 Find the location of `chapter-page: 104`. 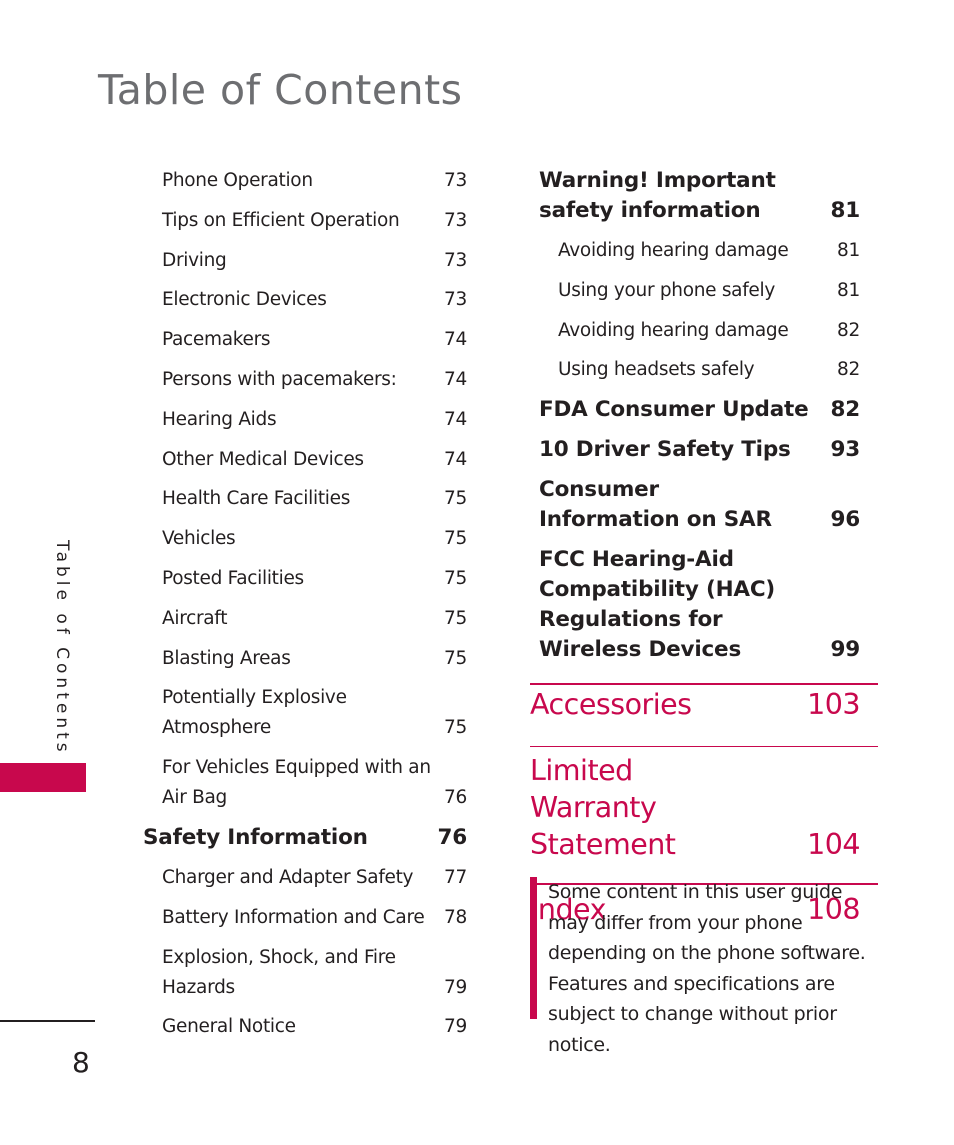

chapter-page: 104 is located at coordinates (833, 845).